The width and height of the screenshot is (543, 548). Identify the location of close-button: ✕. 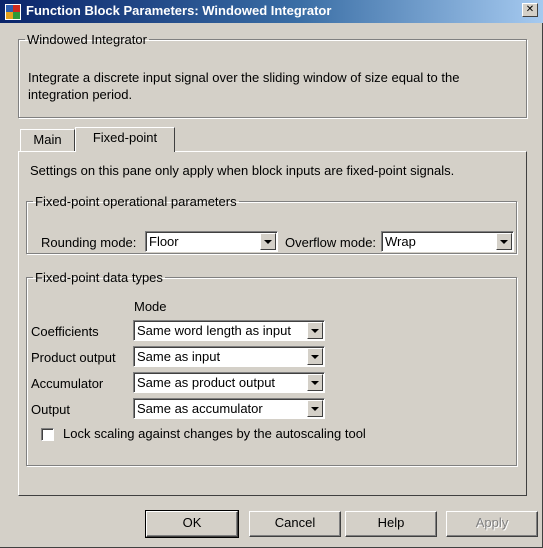
(530, 10).